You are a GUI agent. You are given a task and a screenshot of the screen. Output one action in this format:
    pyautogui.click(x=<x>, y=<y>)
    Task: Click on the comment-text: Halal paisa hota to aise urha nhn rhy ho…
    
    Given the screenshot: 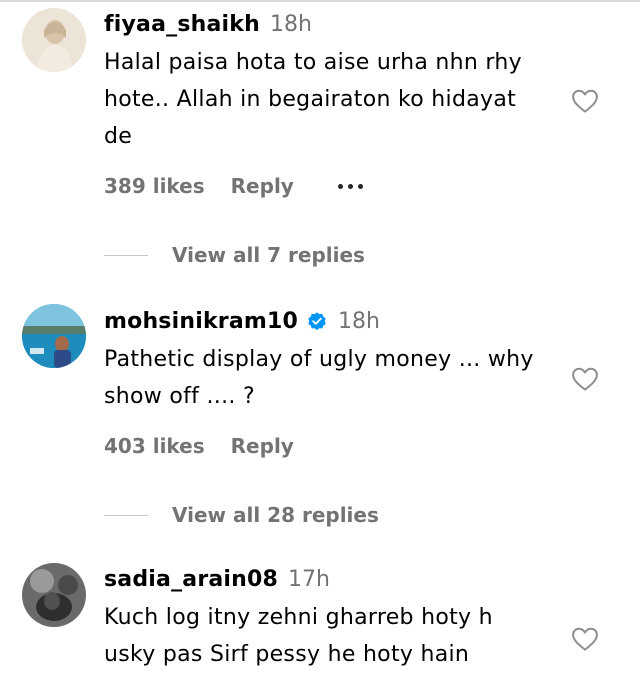 What is the action you would take?
    pyautogui.click(x=313, y=99)
    